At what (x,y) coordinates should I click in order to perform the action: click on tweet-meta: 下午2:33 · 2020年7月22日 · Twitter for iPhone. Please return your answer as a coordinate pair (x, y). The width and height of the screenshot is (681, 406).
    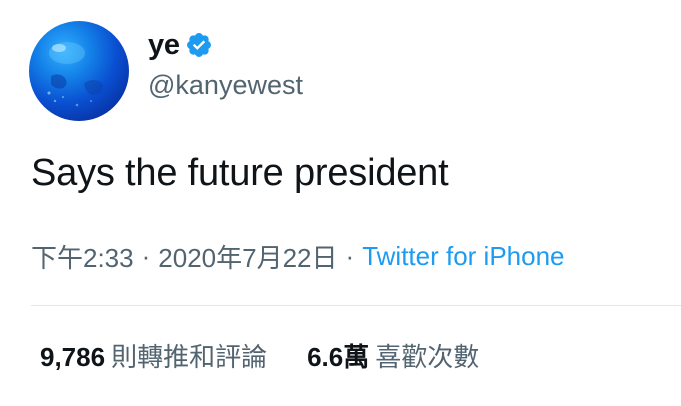
    Looking at the image, I should click on (298, 256).